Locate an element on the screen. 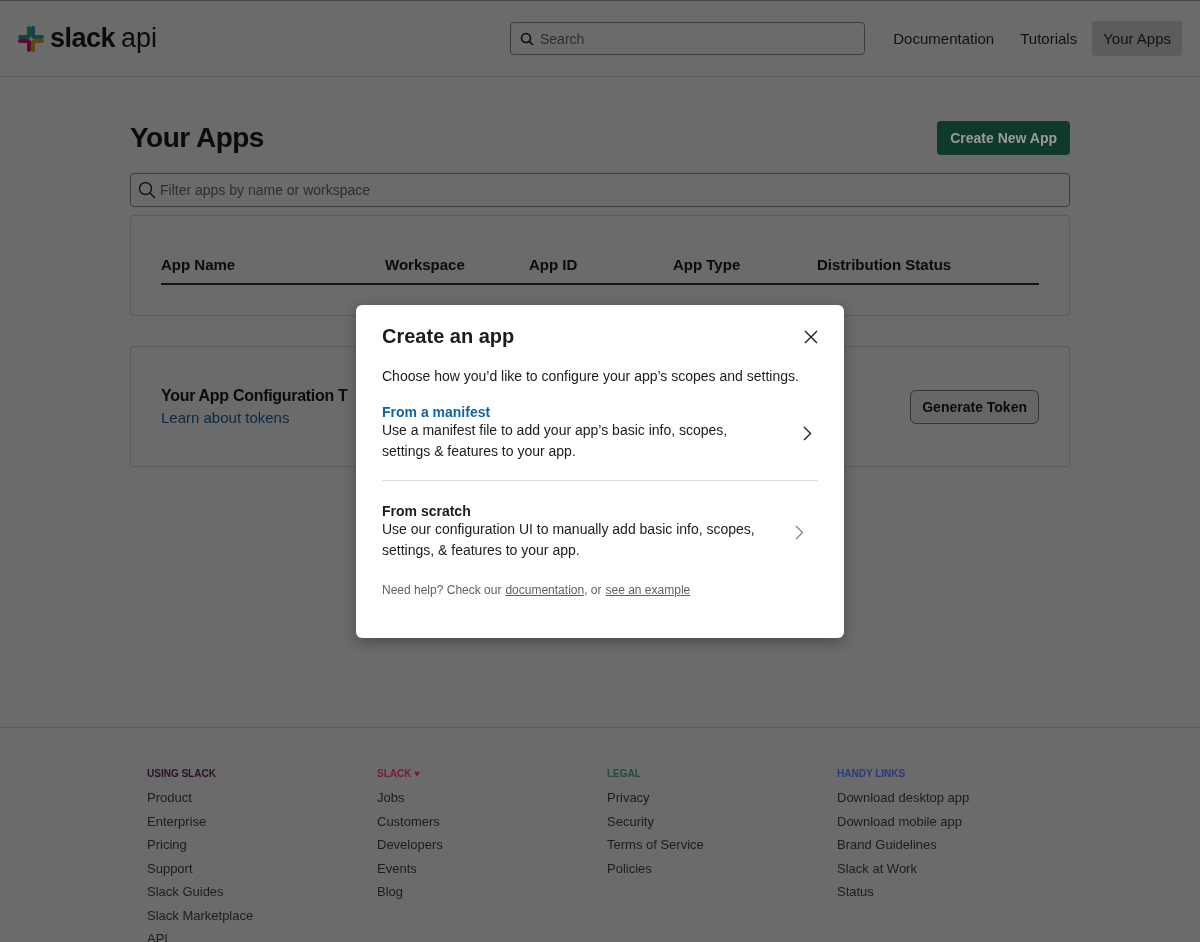  option-row: From a manifest Use a manifest file to add your app’s basic info, scopes, settings & features to your app. is located at coordinates (600, 442).